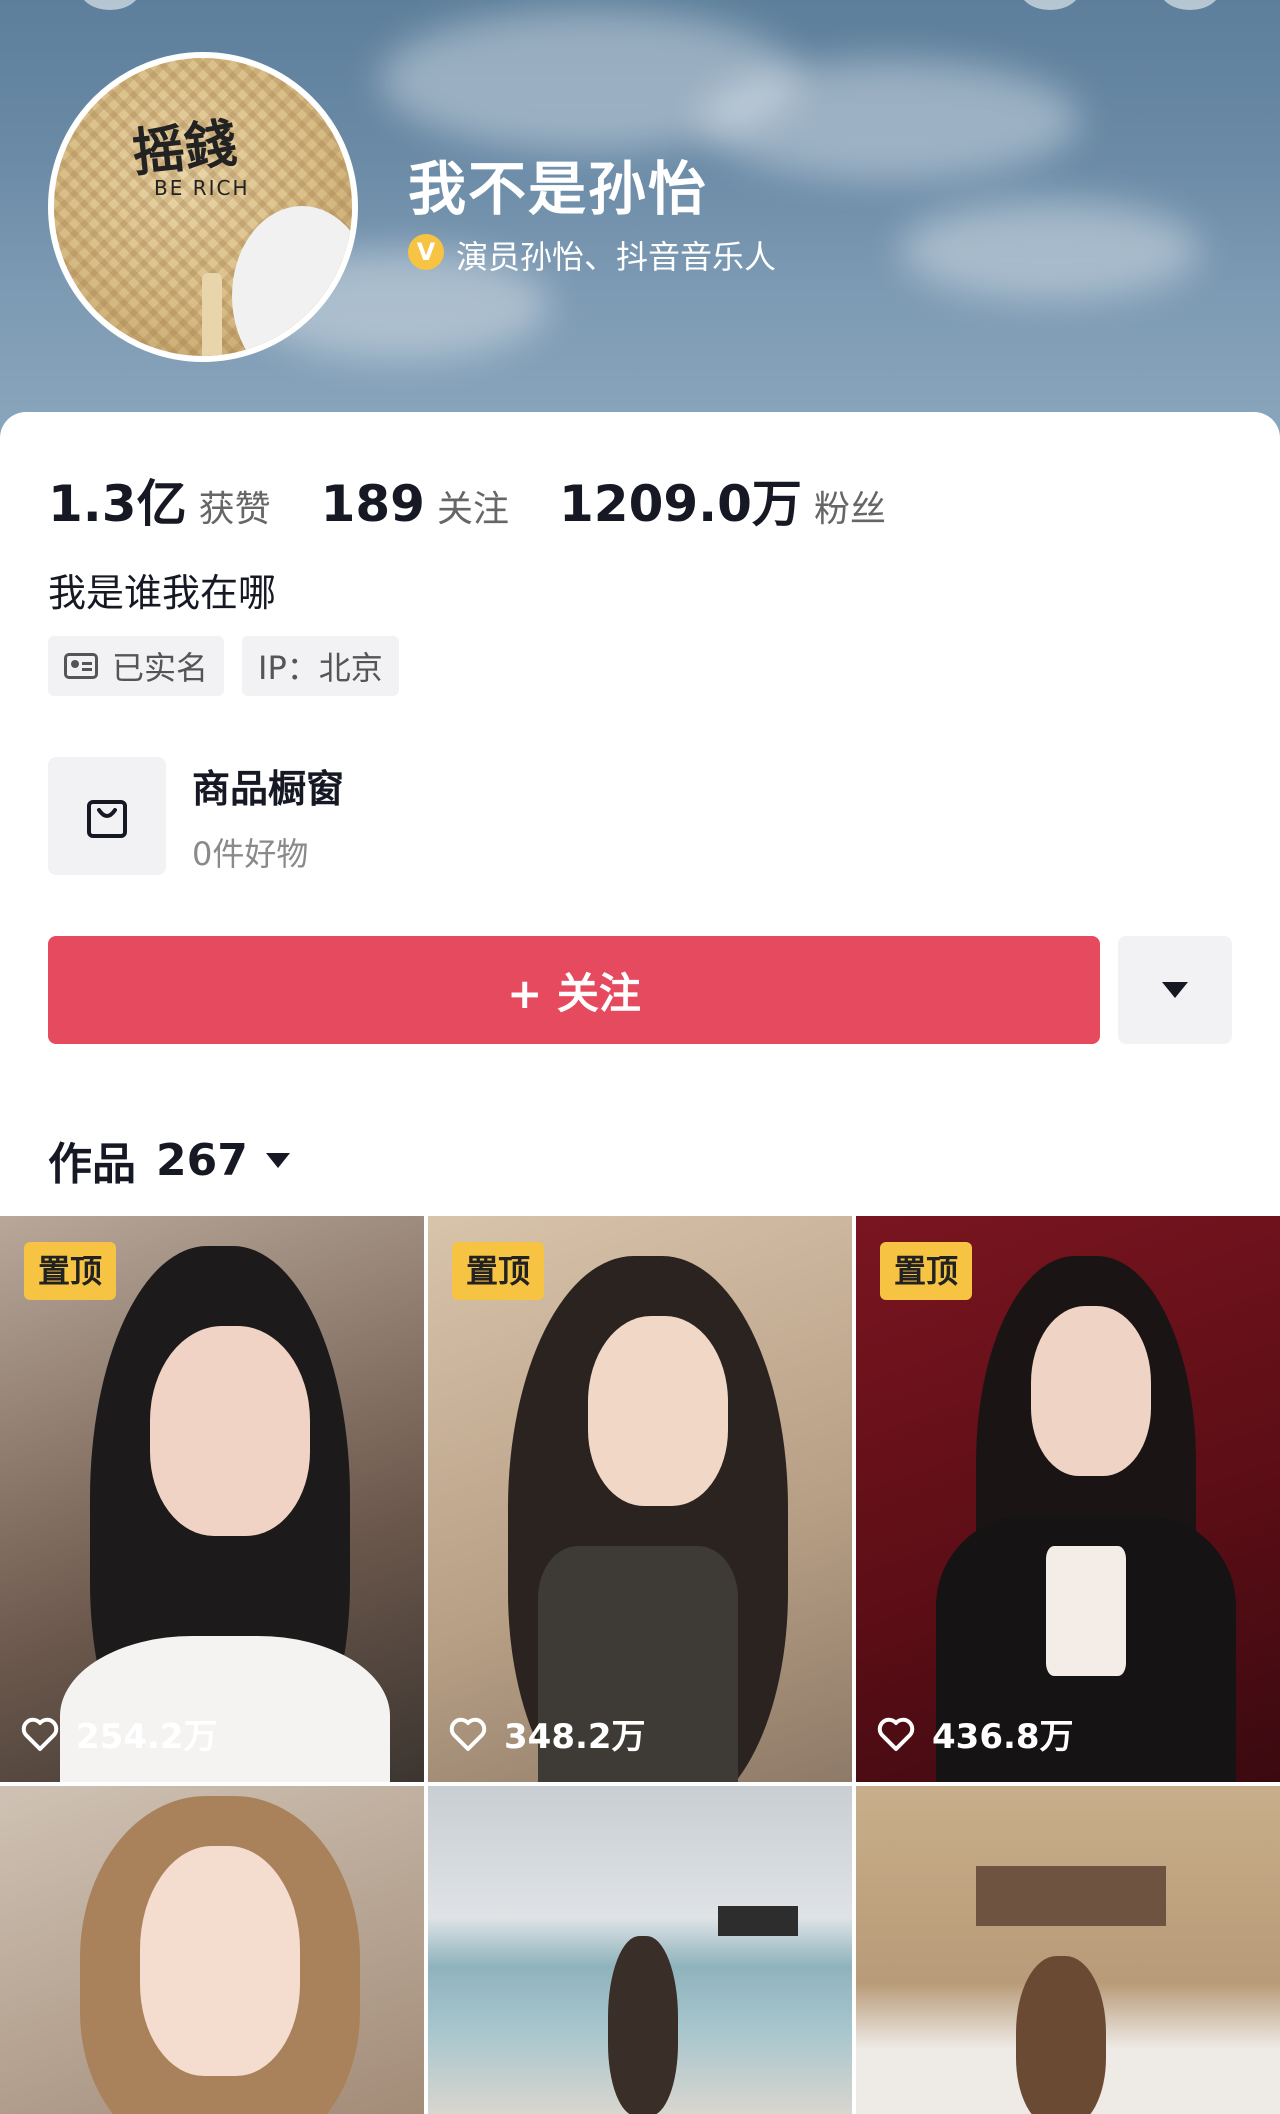  Describe the element at coordinates (1086, 1611) in the screenshot. I see `thumbnail-bow` at that location.